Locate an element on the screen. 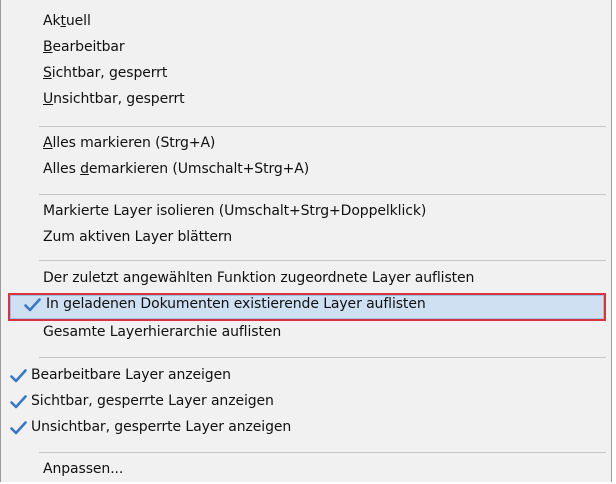 The height and width of the screenshot is (484, 616). menu-item-bearbeitbar: Bearbeitbar is located at coordinates (306, 49).